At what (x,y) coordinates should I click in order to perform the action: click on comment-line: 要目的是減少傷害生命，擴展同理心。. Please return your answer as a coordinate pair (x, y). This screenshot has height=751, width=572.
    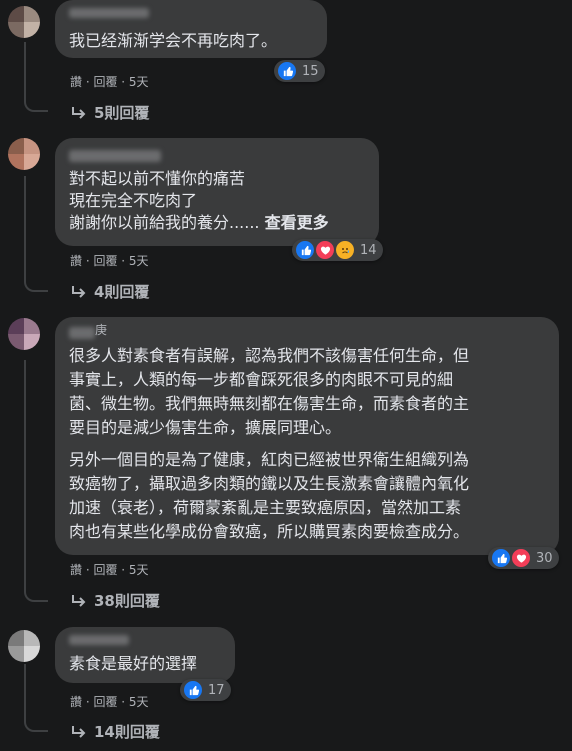
    Looking at the image, I should click on (205, 427).